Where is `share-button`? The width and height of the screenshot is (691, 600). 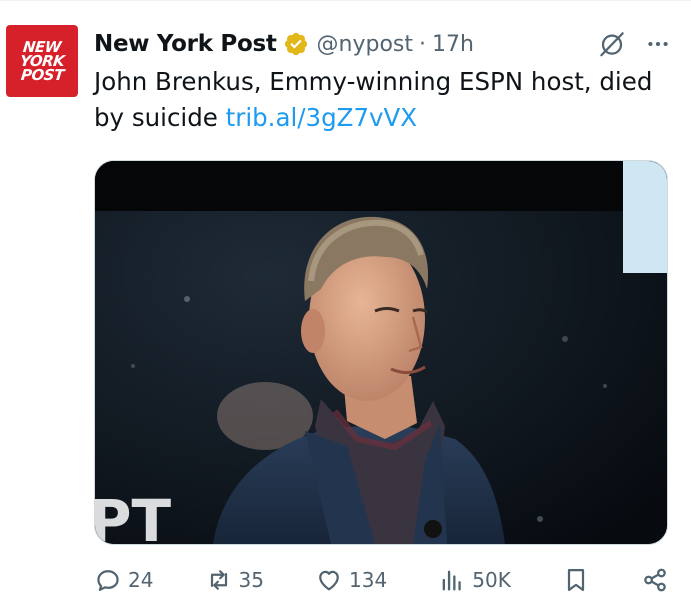 share-button is located at coordinates (655, 580).